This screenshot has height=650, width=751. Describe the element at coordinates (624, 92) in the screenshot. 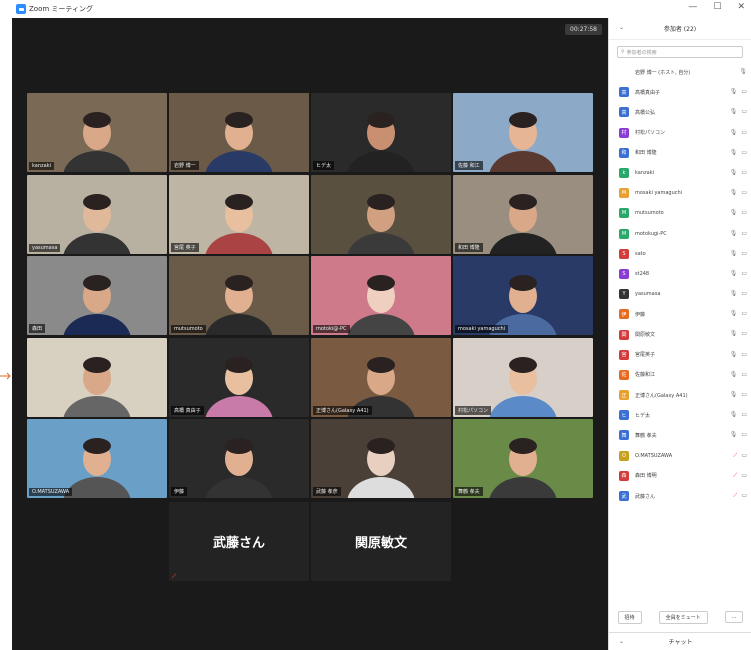

I see `participant-avatar: 高` at that location.